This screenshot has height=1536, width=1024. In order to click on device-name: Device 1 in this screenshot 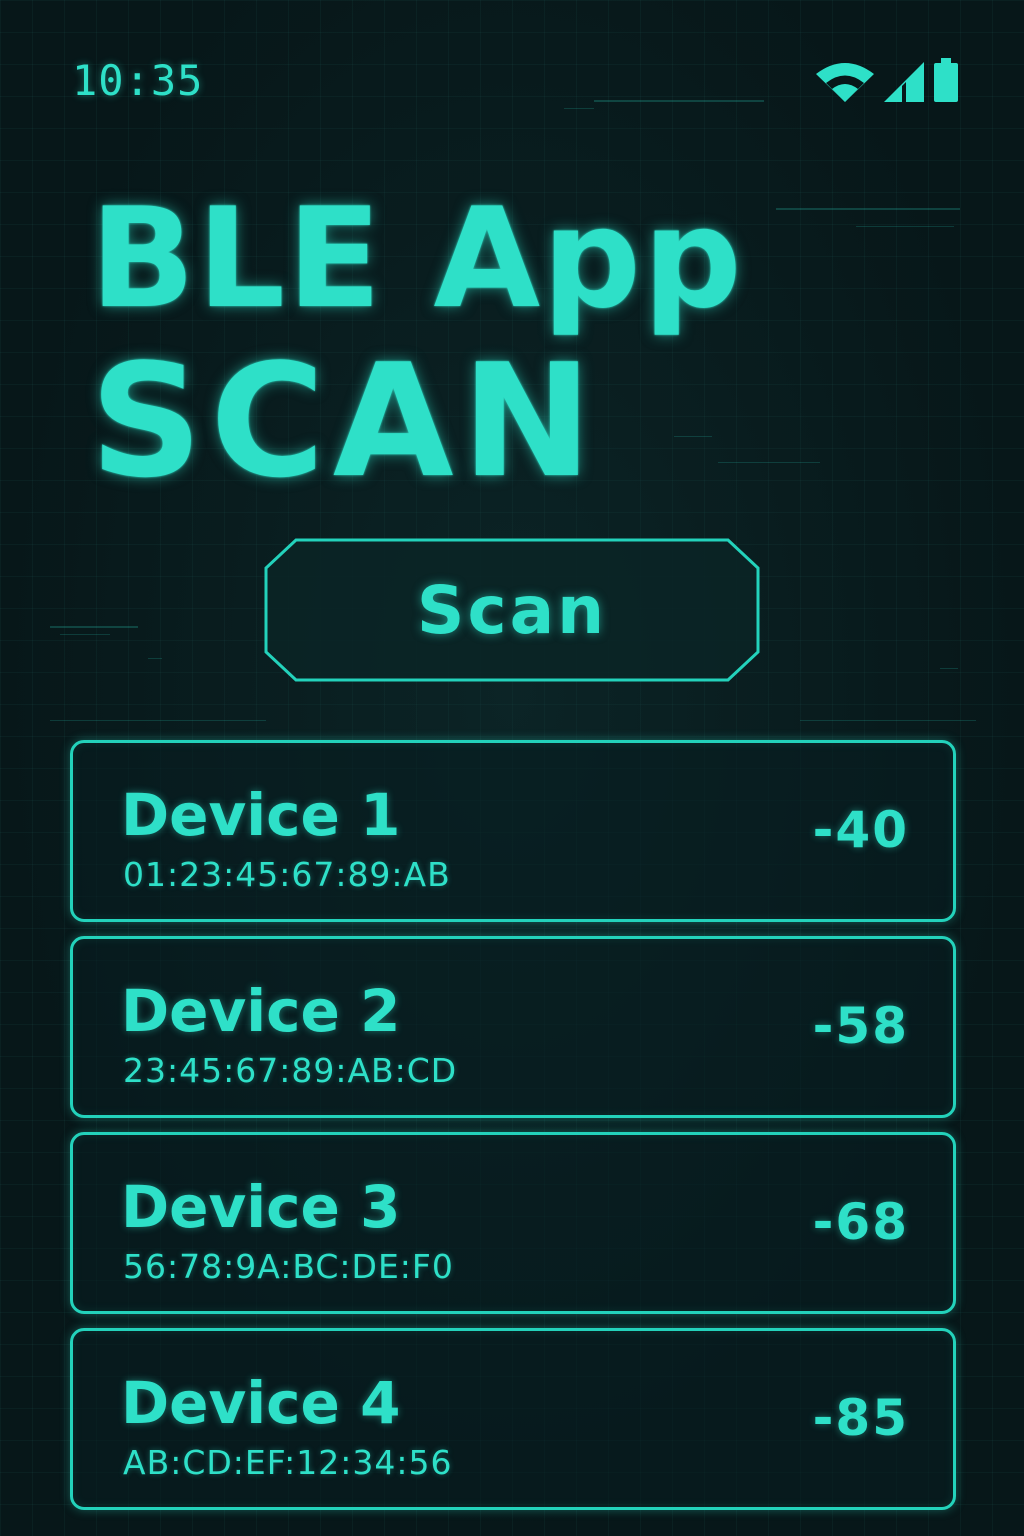, I will do `click(261, 815)`.